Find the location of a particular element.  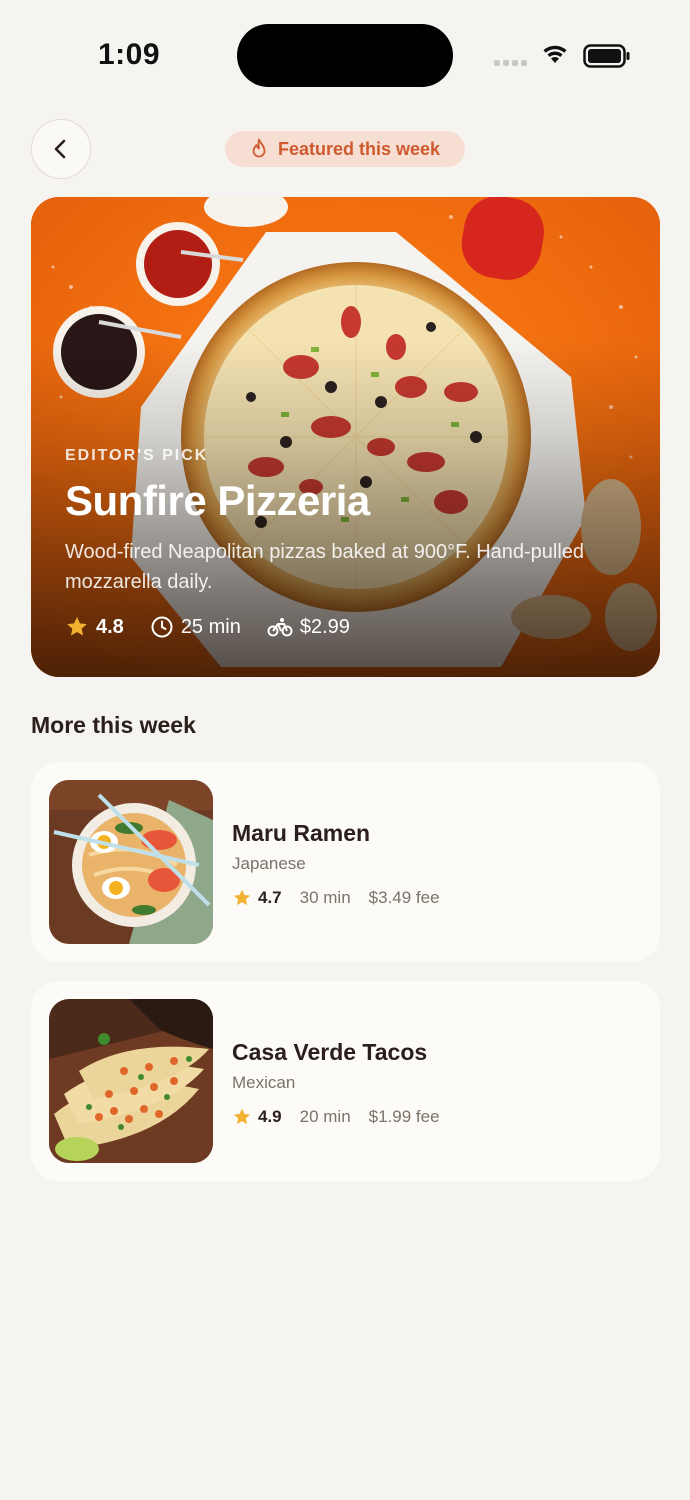

hero-meta: 4.8 25 min $2.99 is located at coordinates (220, 627).